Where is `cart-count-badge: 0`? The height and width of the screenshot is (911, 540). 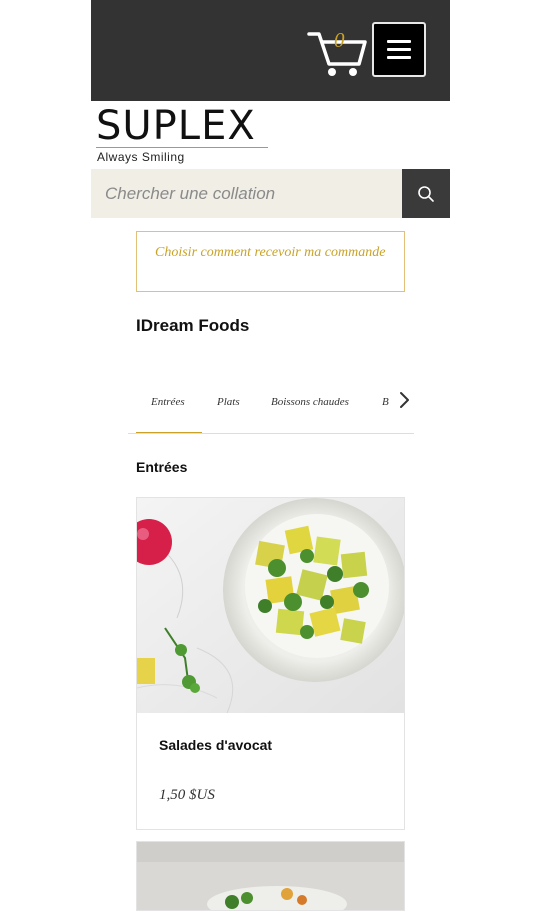
cart-count-badge: 0 is located at coordinates (339, 40).